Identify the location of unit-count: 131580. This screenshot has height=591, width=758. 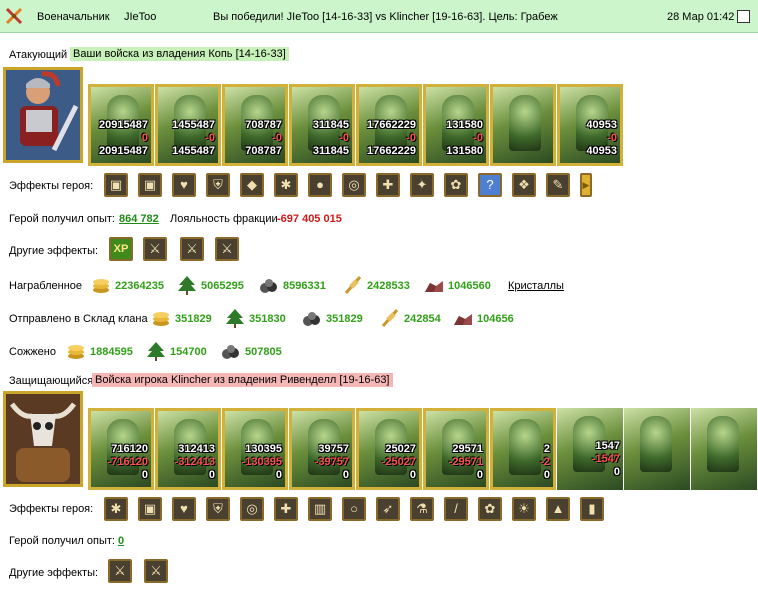
(464, 125).